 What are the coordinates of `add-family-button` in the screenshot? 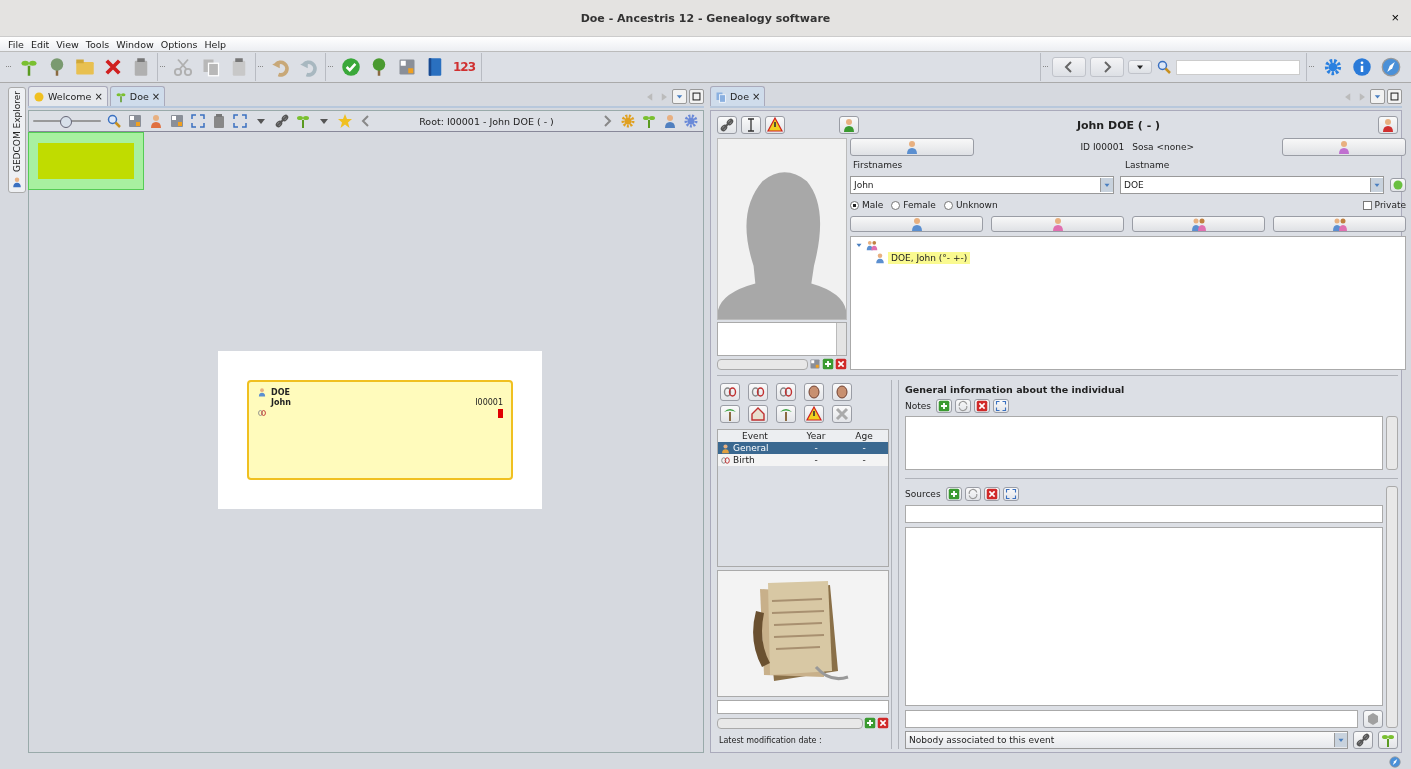 It's located at (1339, 224).